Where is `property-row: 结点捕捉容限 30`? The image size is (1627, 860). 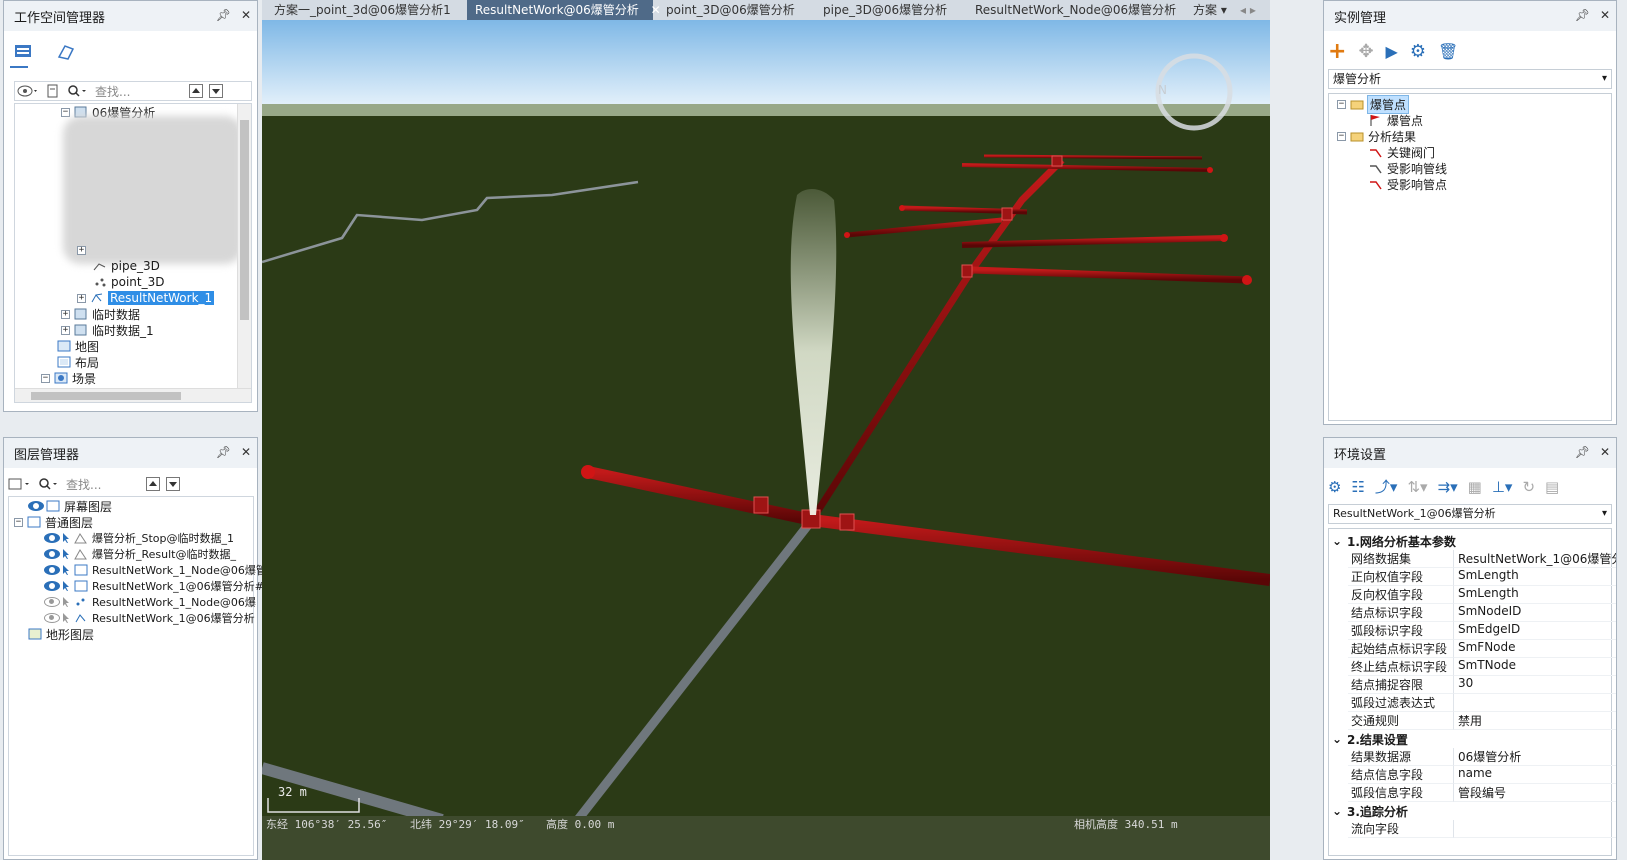
property-row: 结点捕捉容限 30 is located at coordinates (1482, 685).